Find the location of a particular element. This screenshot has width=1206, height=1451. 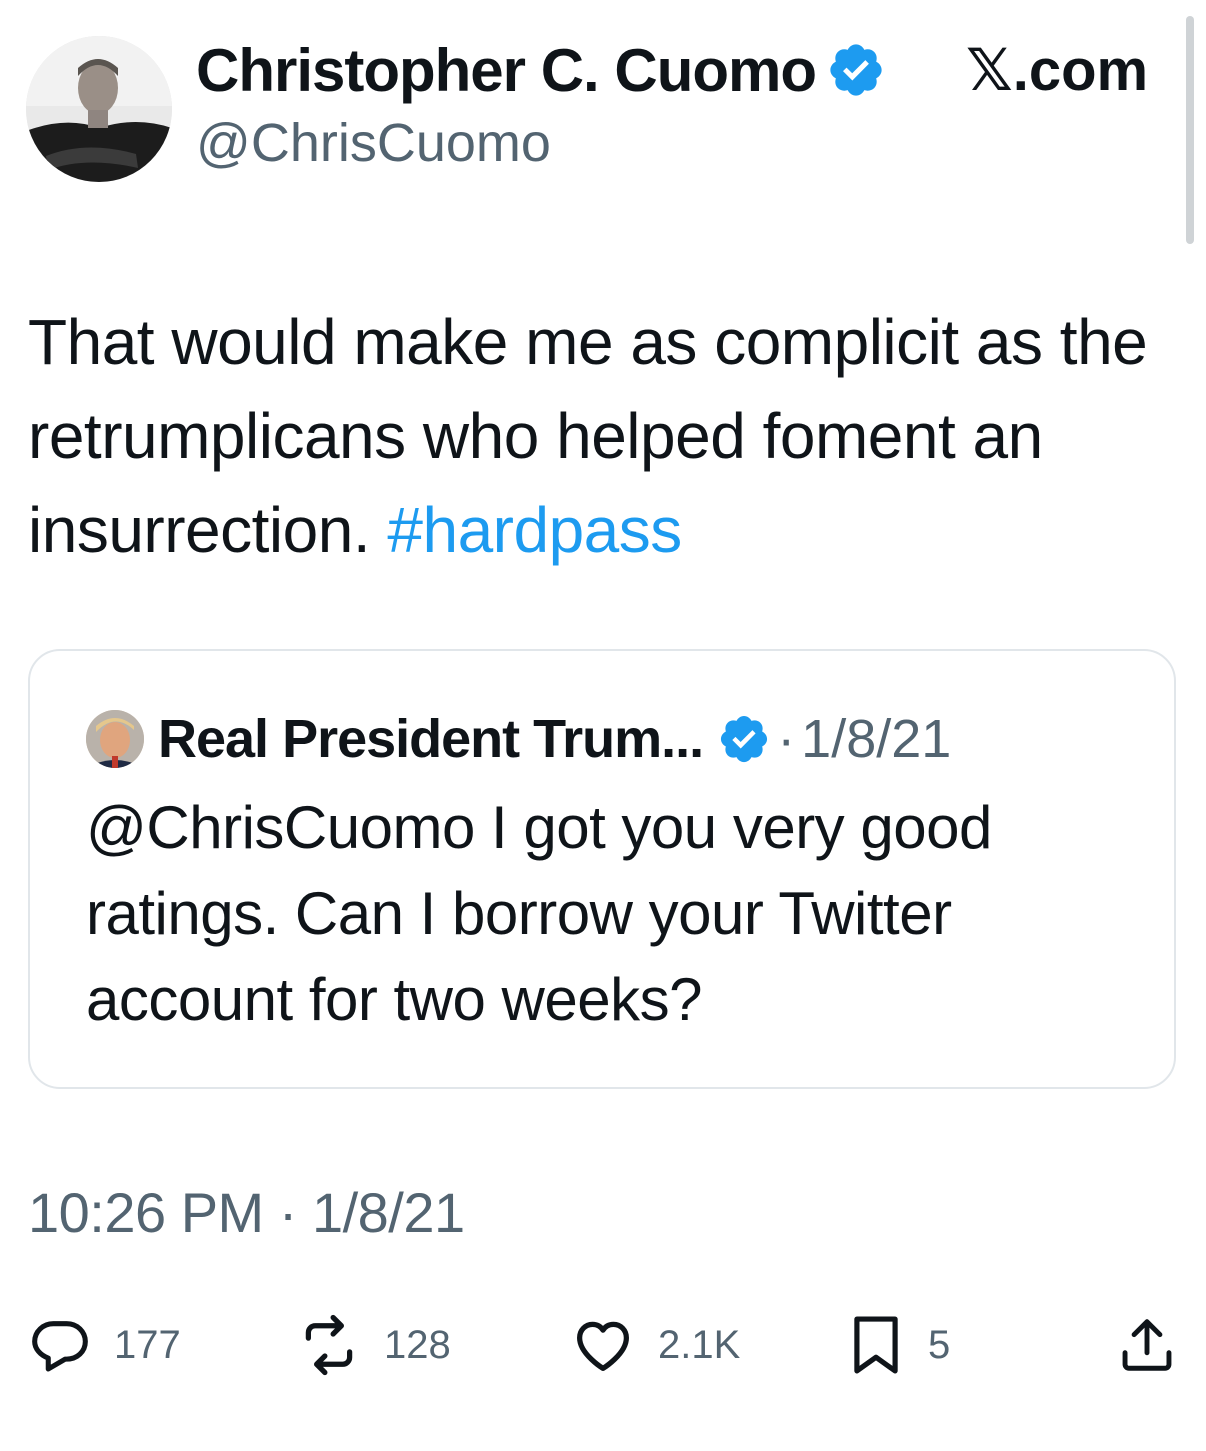

quoted-author-avatar-image is located at coordinates (115, 739).